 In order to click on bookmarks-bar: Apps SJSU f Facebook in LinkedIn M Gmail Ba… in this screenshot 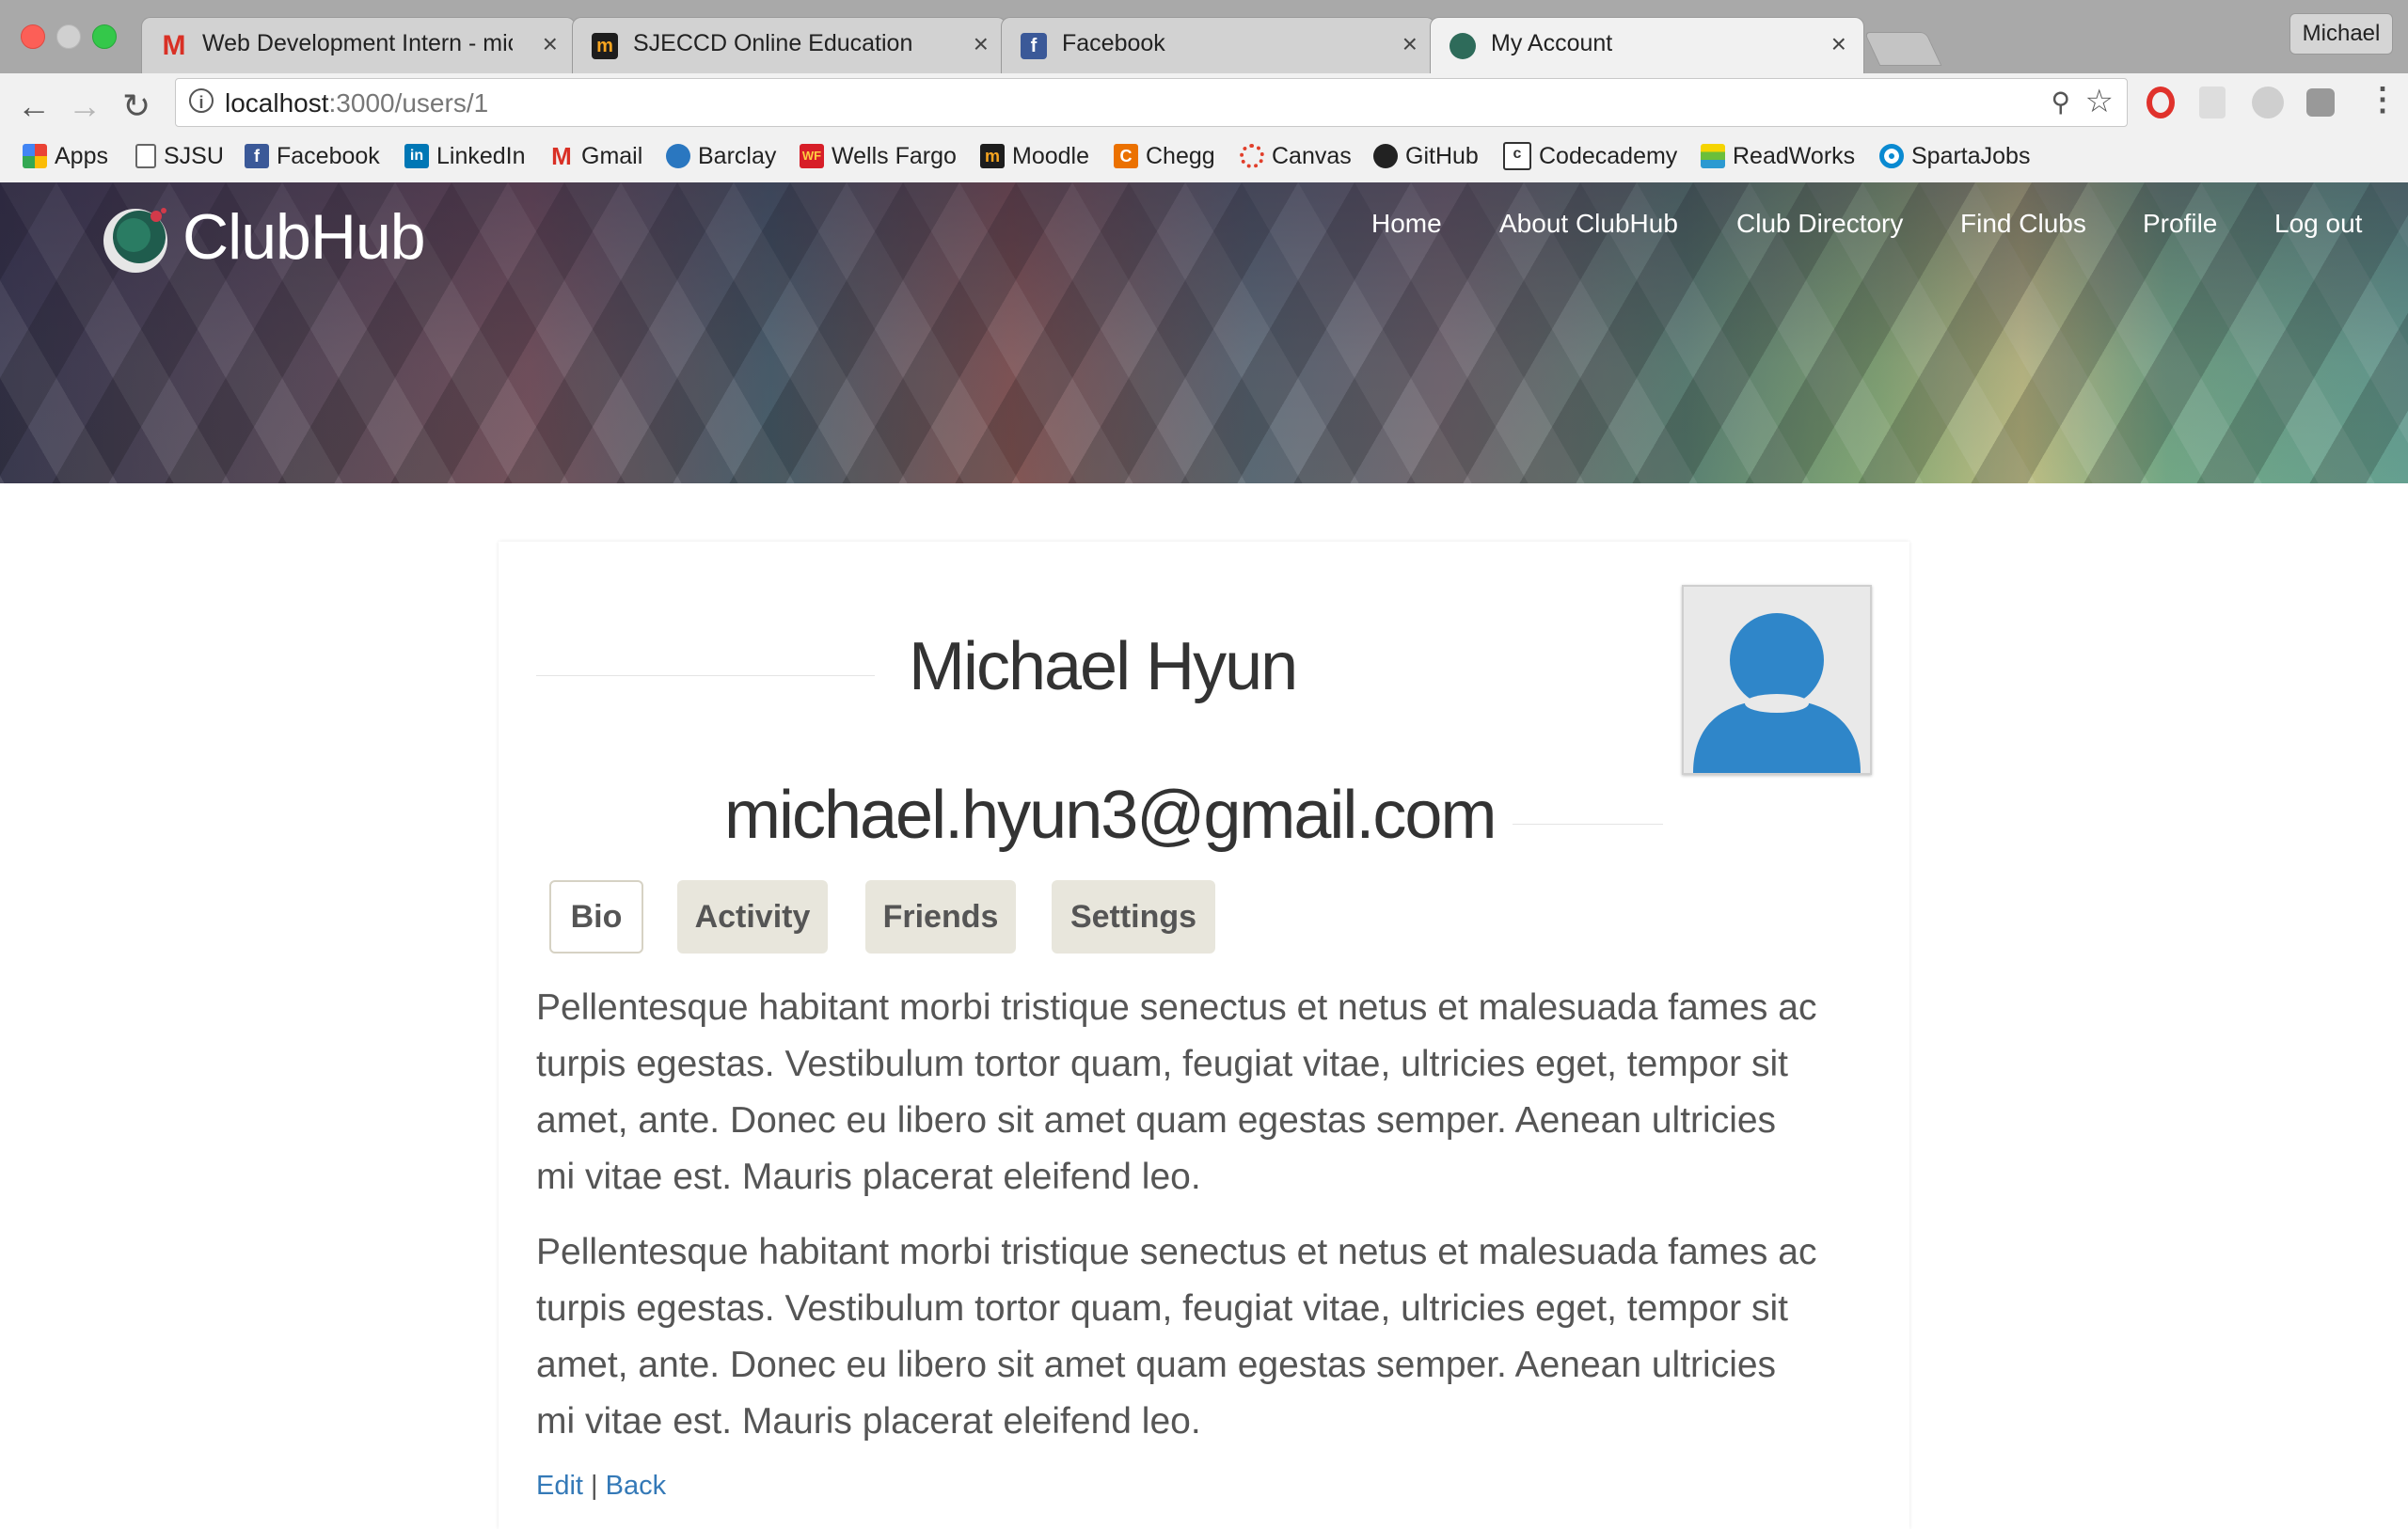, I will do `click(1204, 157)`.